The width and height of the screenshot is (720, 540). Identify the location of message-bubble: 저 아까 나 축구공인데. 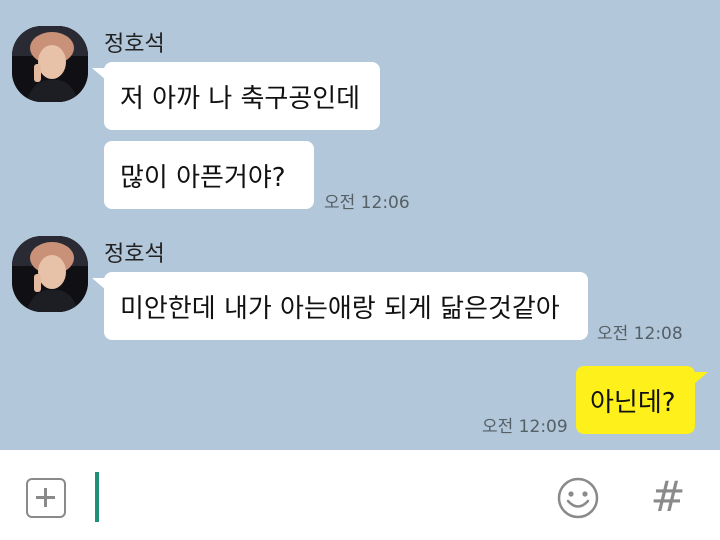
(242, 96).